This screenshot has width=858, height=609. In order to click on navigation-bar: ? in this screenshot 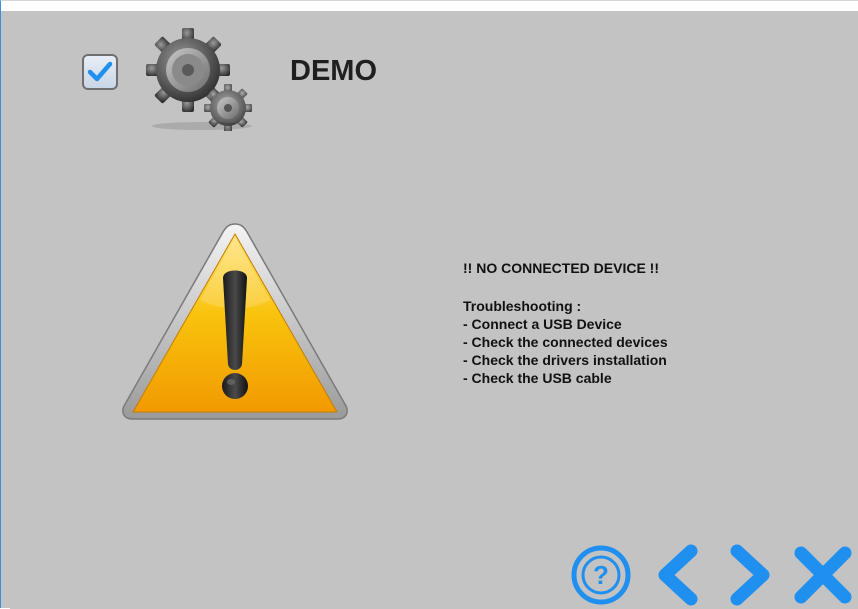, I will do `click(713, 573)`.